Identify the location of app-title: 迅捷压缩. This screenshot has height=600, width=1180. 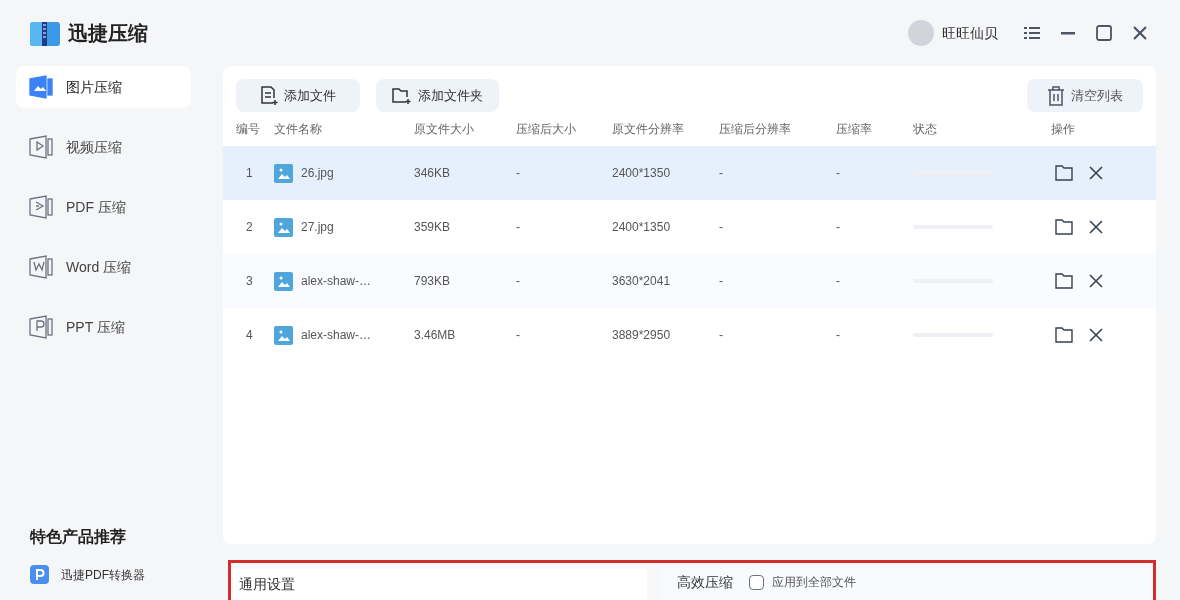
(108, 33).